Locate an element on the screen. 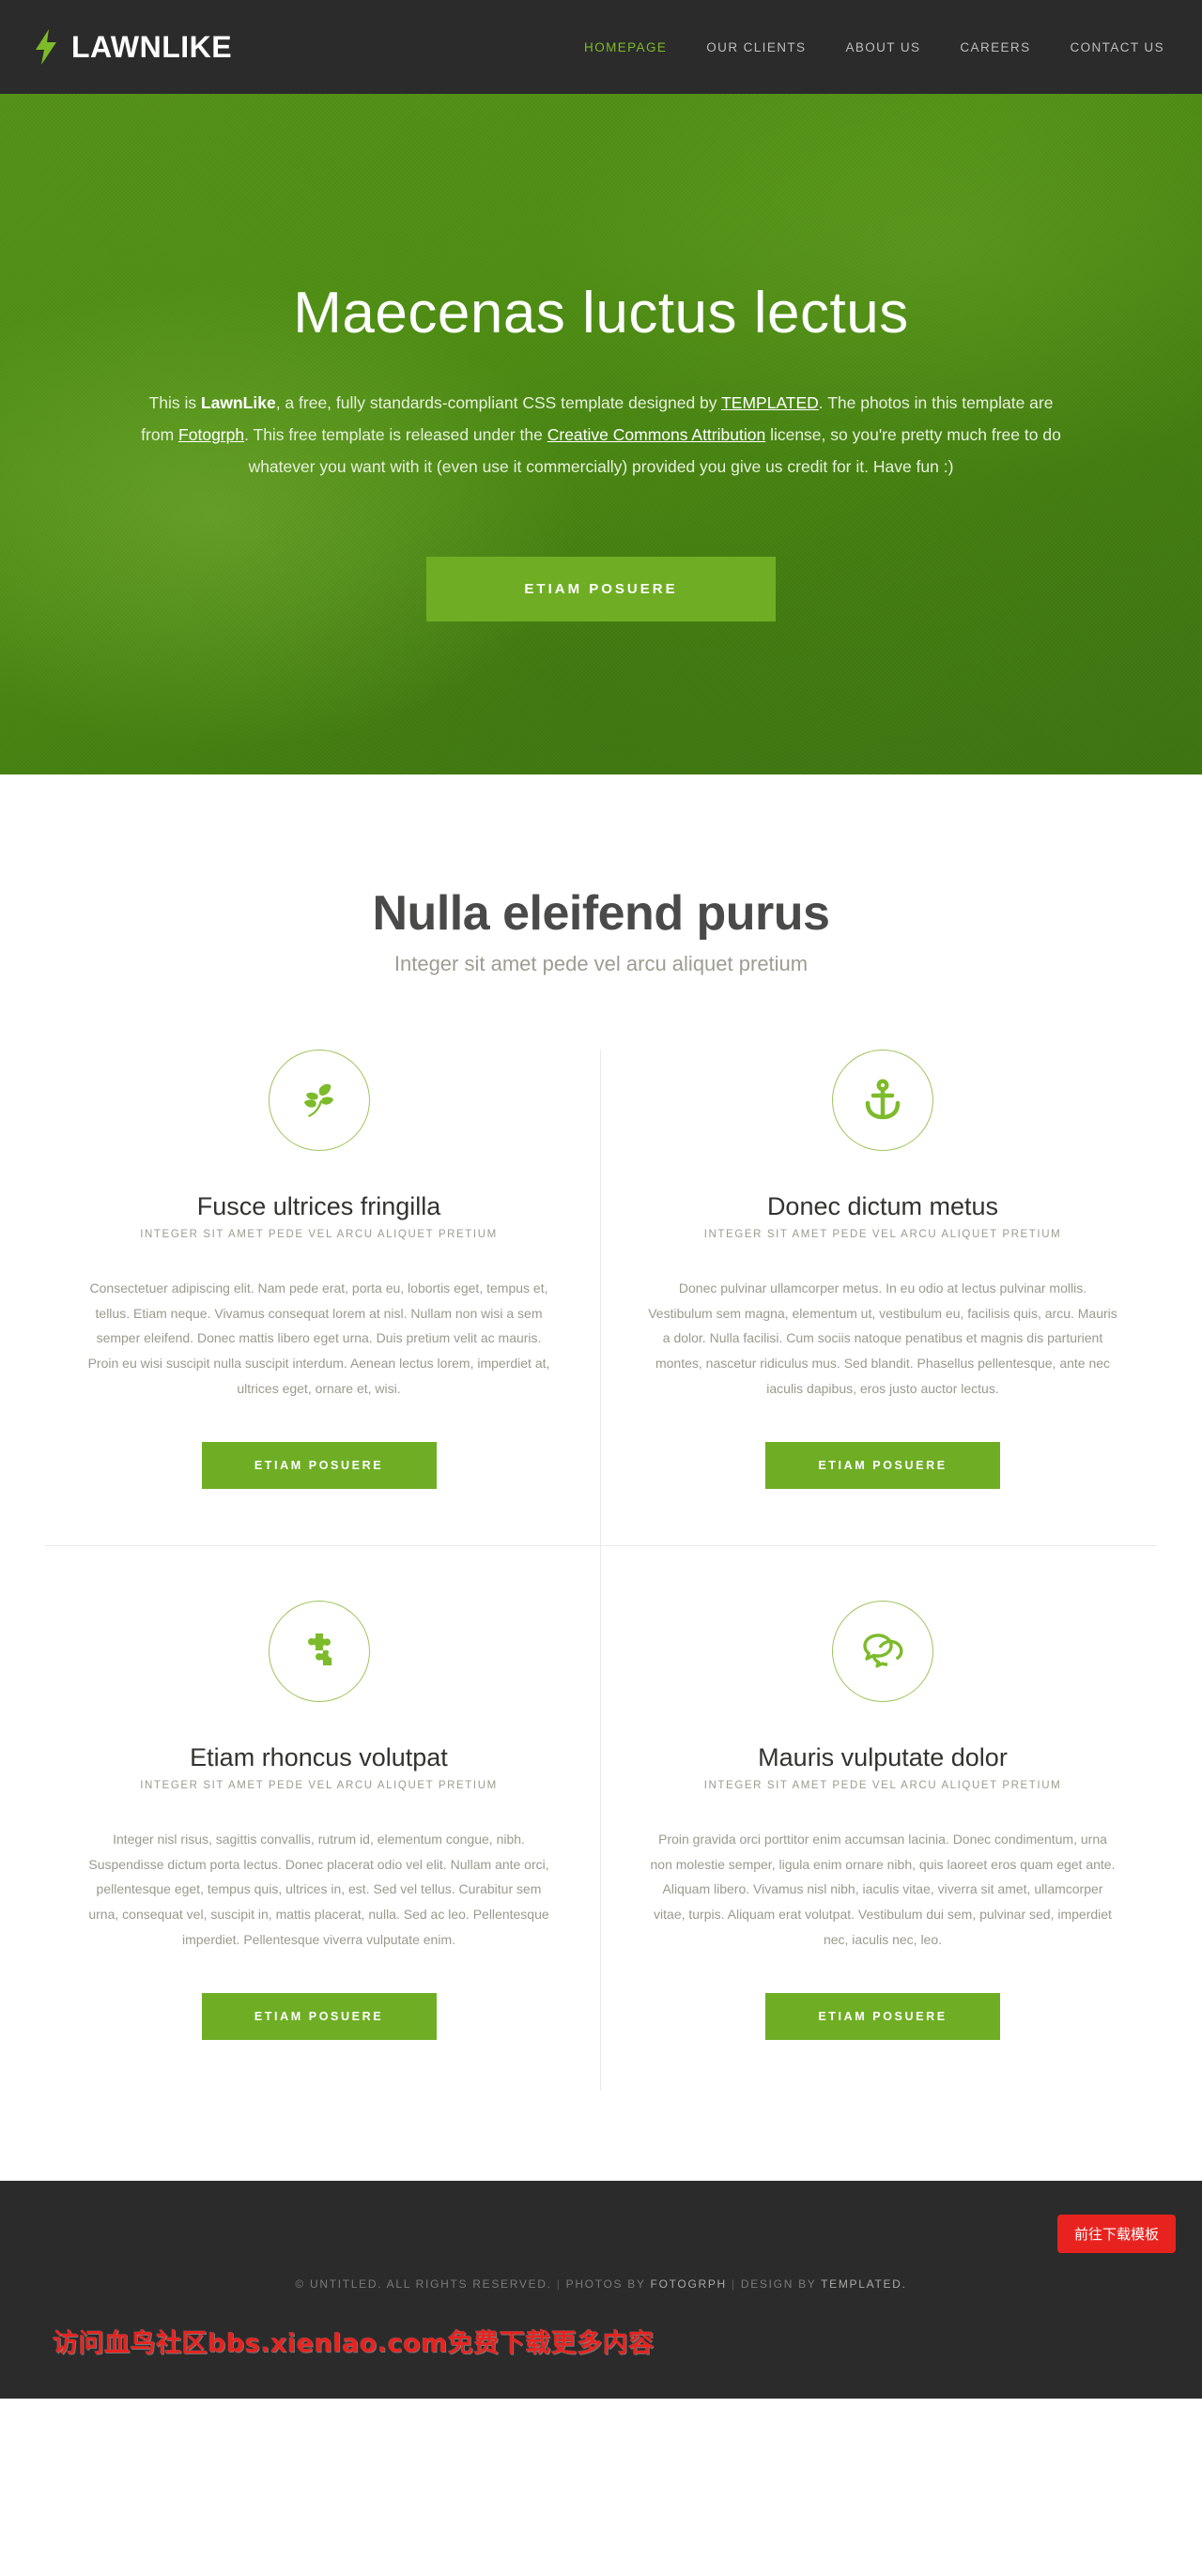 This screenshot has width=1202, height=2576. footer-photos-link: FOTOGRPH is located at coordinates (689, 2284).